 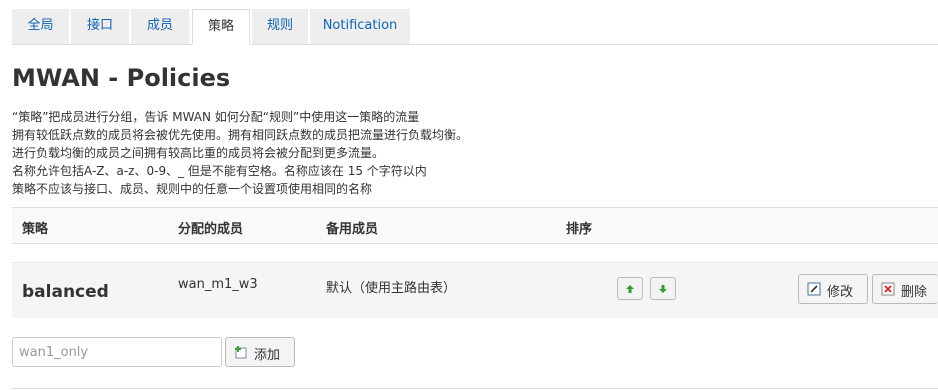 I want to click on tab-notification: Notification, so click(x=360, y=26).